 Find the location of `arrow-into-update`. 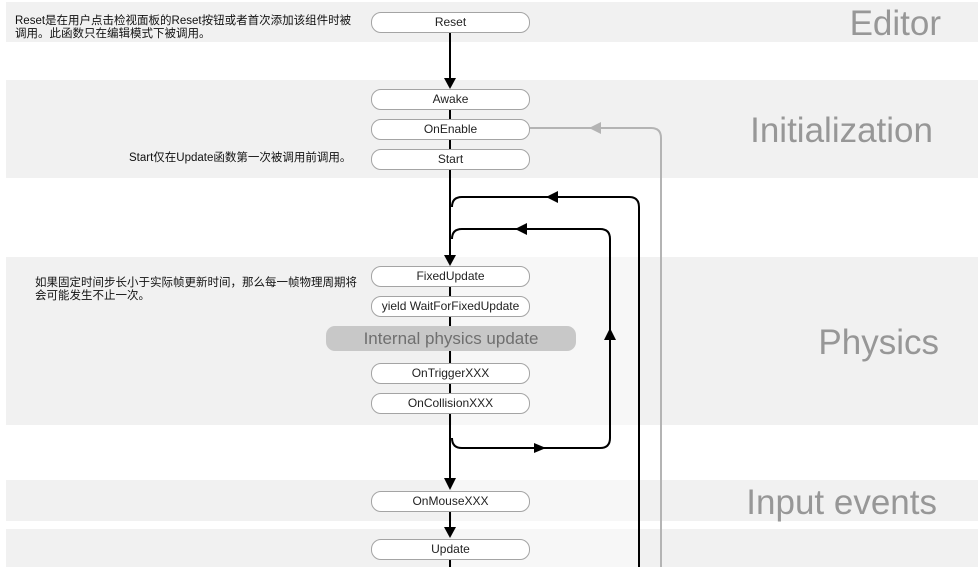

arrow-into-update is located at coordinates (450, 532).